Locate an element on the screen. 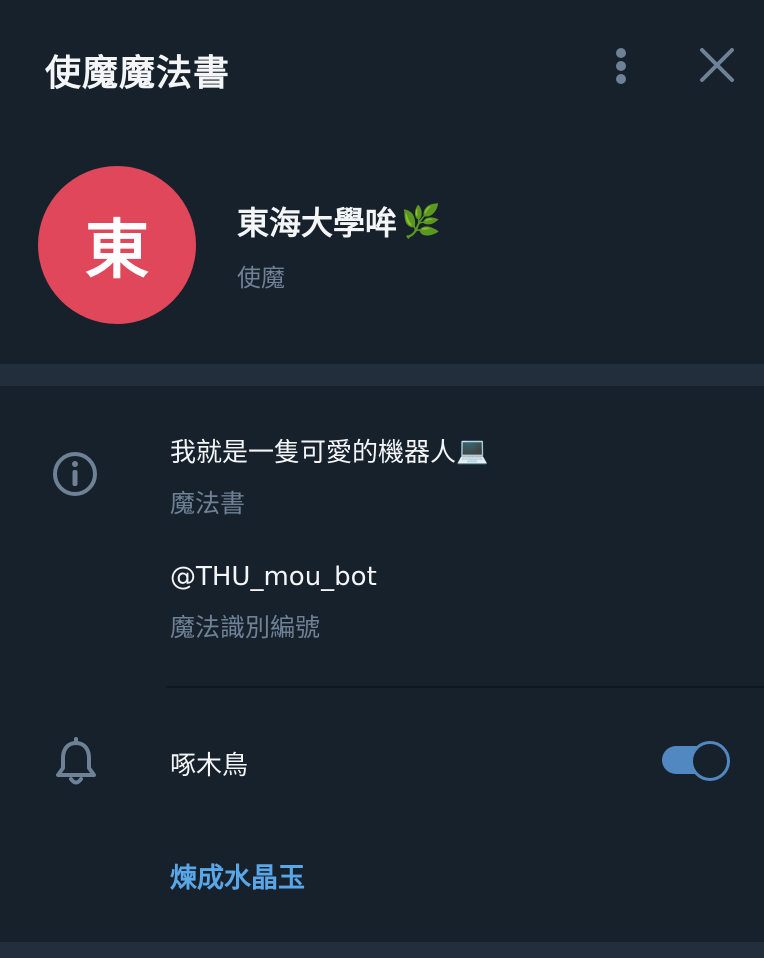 This screenshot has height=958, width=764. section-separator is located at coordinates (382, 375).